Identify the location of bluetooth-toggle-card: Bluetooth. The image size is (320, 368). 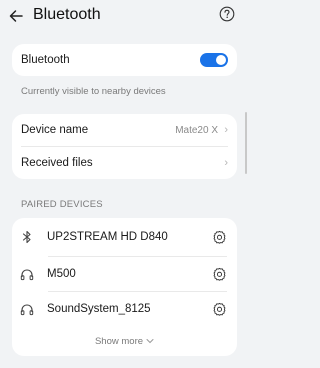
(124, 60).